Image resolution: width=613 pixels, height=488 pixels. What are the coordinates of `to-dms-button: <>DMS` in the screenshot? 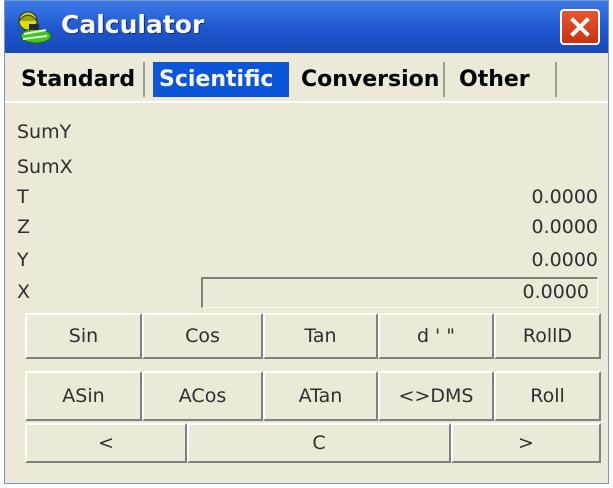 It's located at (436, 396).